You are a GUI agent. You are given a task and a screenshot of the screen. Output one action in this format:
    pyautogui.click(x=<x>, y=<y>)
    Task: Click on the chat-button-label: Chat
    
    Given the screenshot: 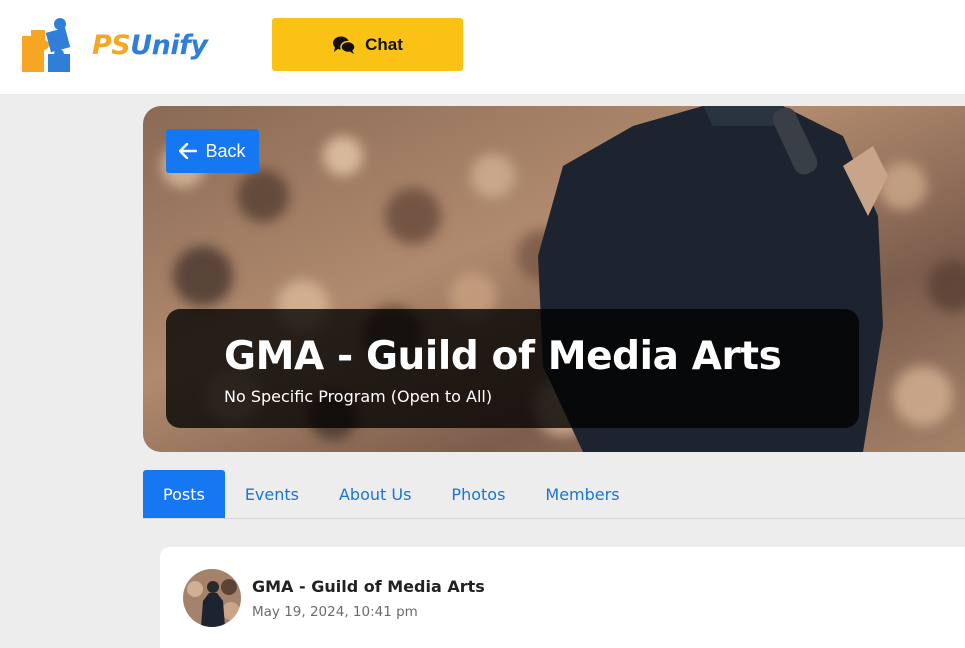 What is the action you would take?
    pyautogui.click(x=384, y=44)
    